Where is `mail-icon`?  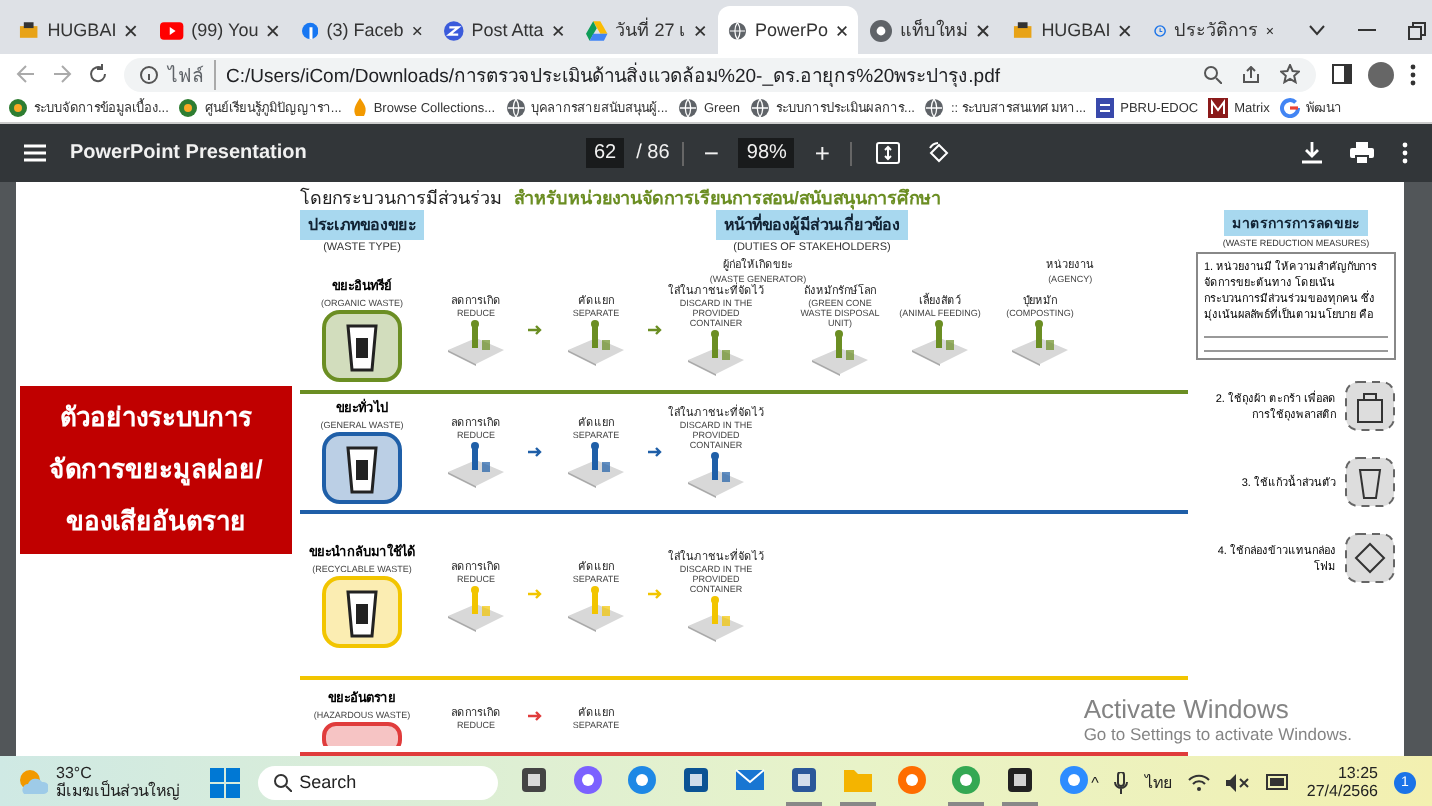 mail-icon is located at coordinates (749, 779).